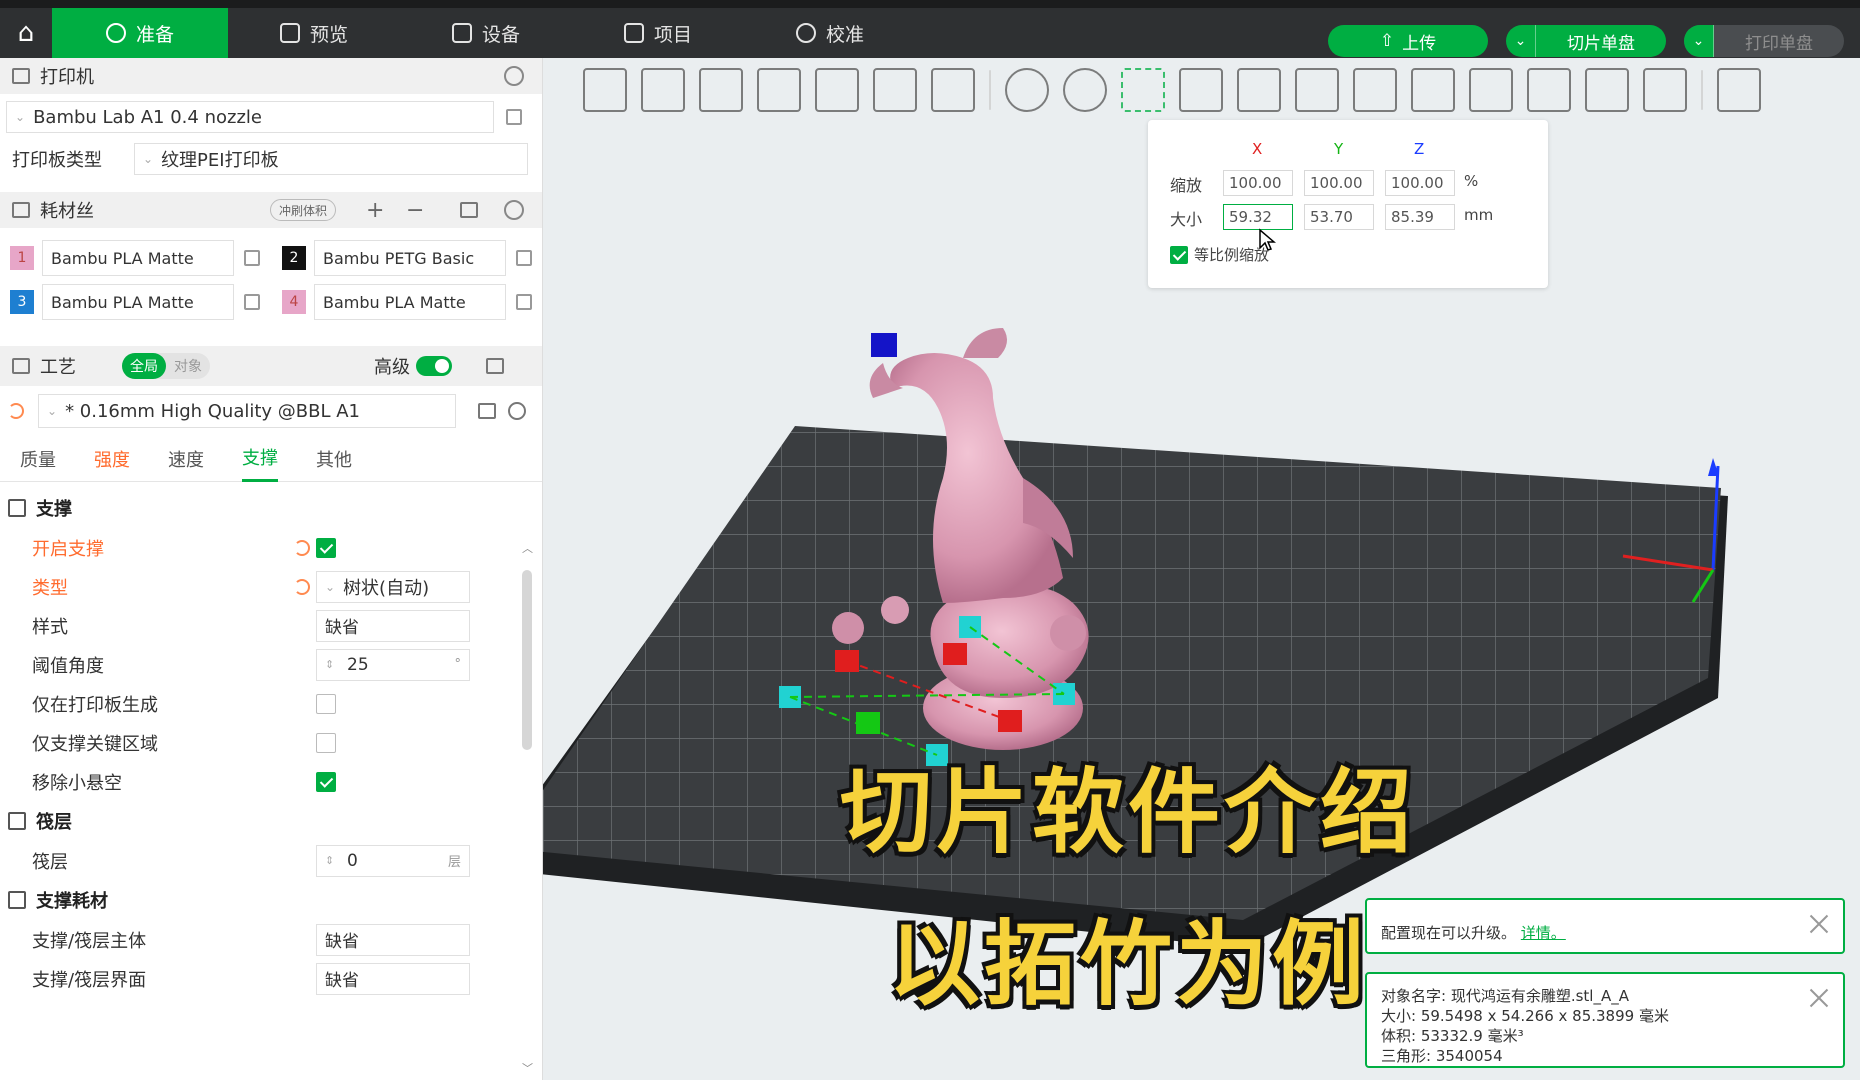 This screenshot has width=1860, height=1080. Describe the element at coordinates (326, 742) in the screenshot. I see `critical-only-checkbox` at that location.